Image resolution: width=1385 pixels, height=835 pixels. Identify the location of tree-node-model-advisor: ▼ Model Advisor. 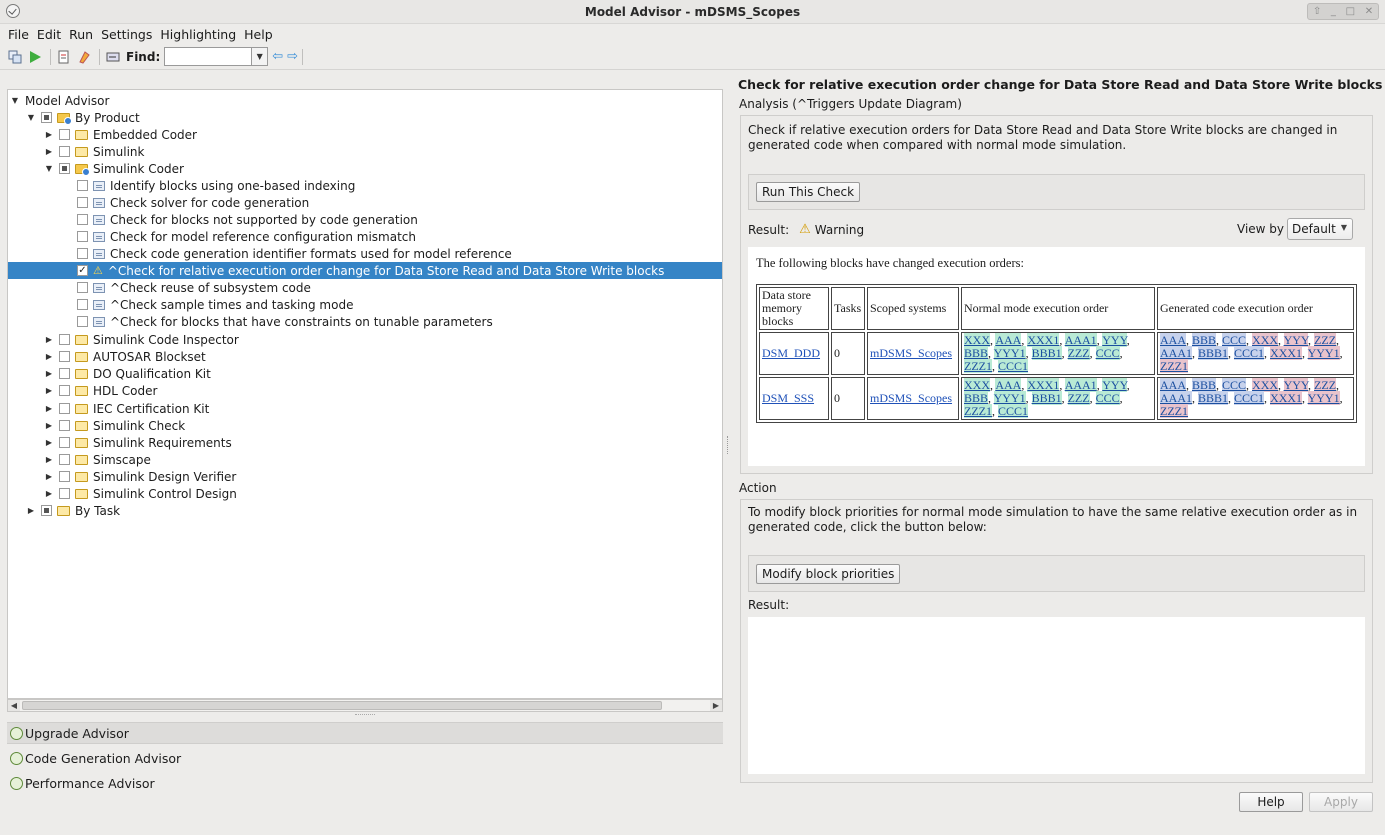
(365, 100).